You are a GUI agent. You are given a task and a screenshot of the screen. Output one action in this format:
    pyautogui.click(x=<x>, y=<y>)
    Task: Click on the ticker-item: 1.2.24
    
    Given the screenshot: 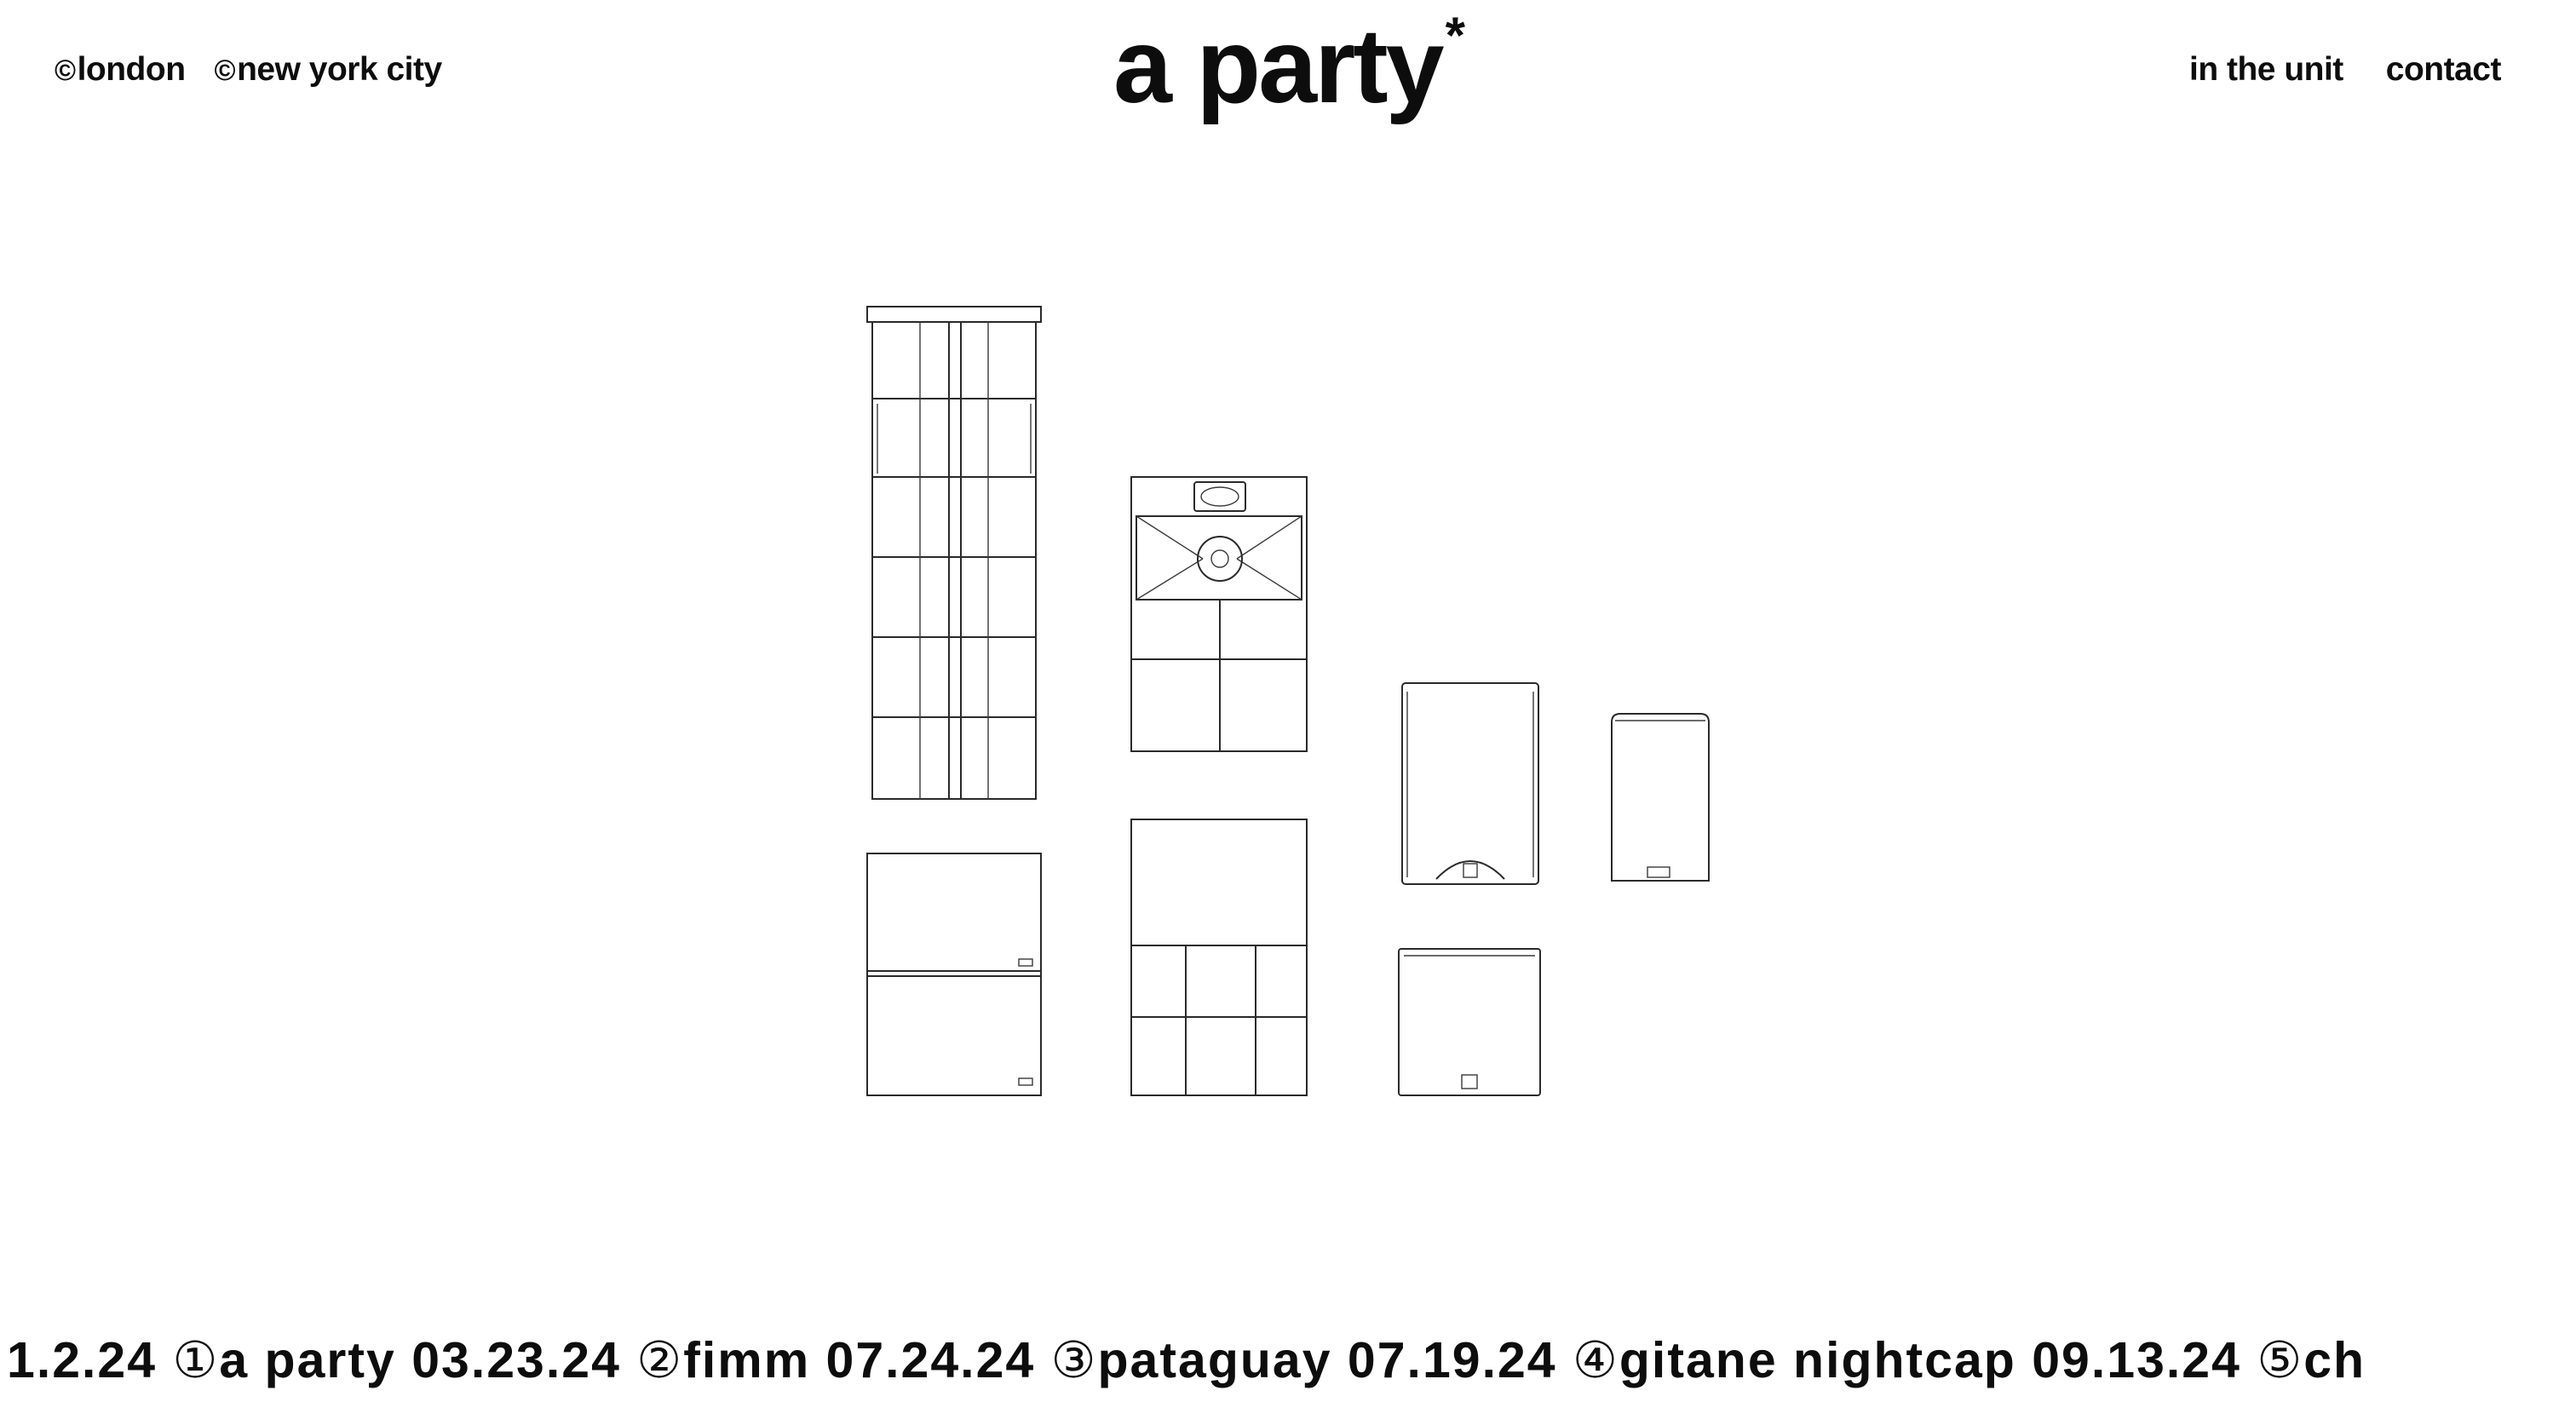 What is the action you would take?
    pyautogui.click(x=90, y=1360)
    